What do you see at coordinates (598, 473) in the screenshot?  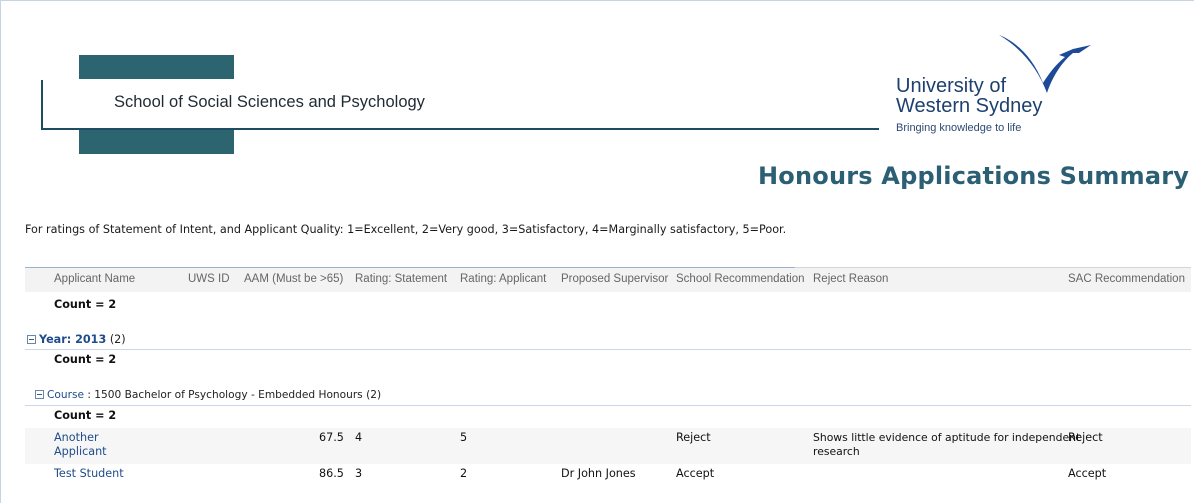 I see `supervisor-value: Dr John Jones` at bounding box center [598, 473].